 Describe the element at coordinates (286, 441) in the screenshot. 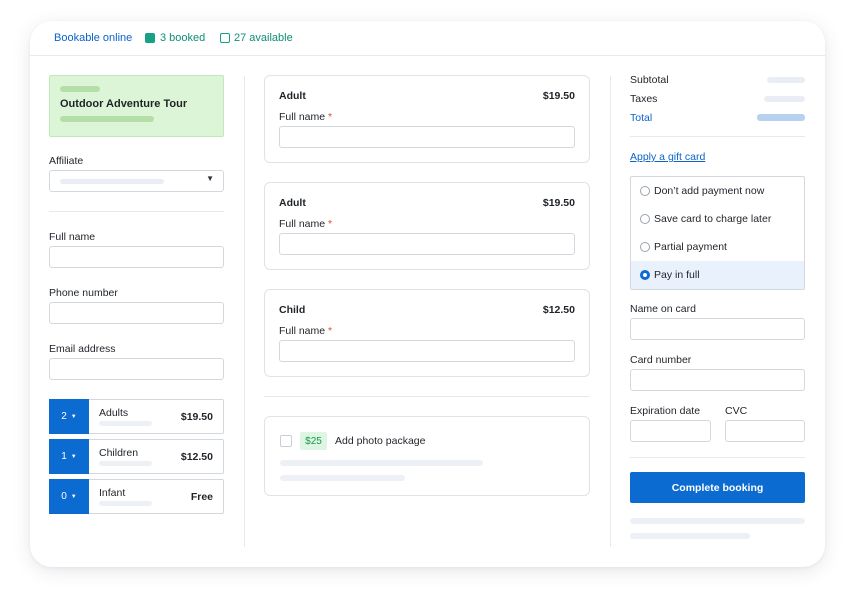

I see `photo-package-checkbox` at that location.